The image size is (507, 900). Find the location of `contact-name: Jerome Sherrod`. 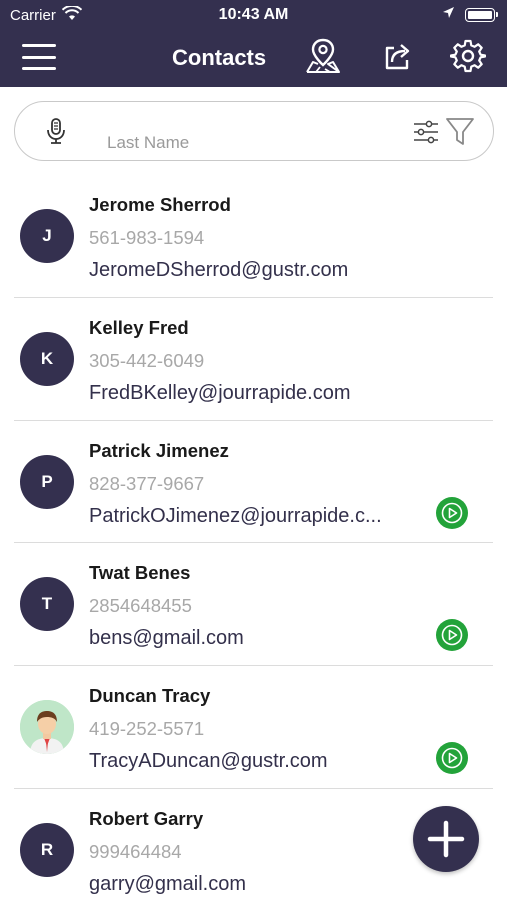

contact-name: Jerome Sherrod is located at coordinates (160, 204).